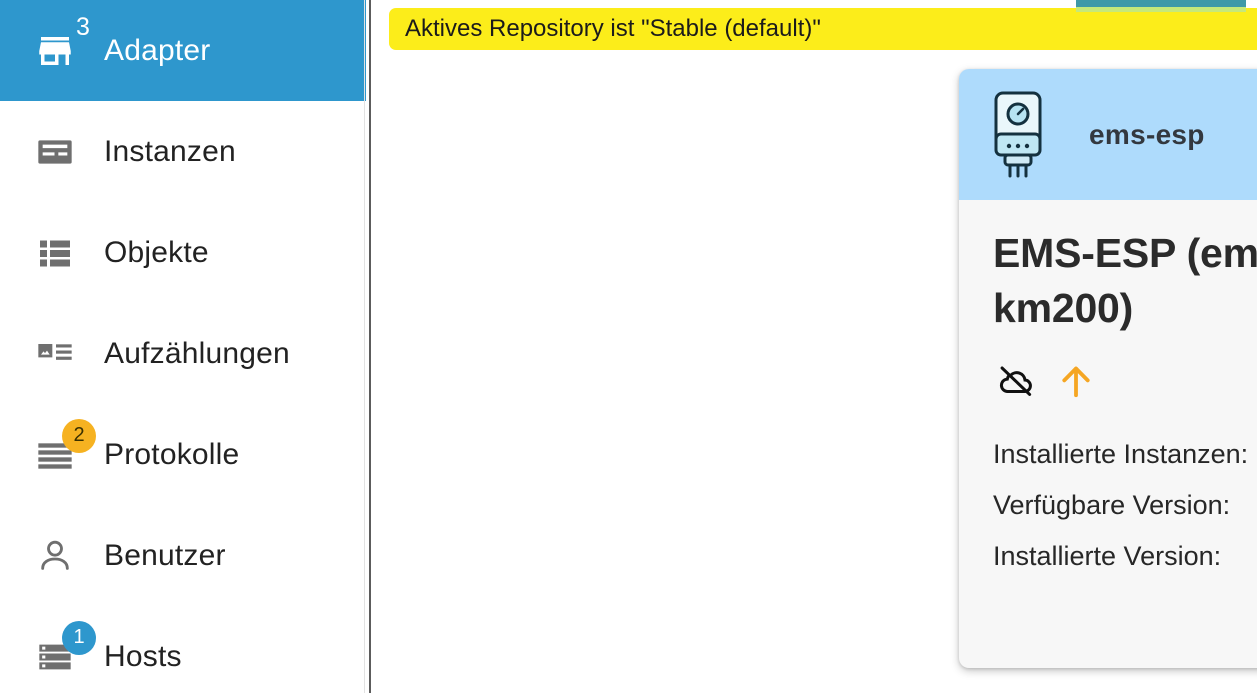  Describe the element at coordinates (61, 43) in the screenshot. I see `store-icon: 3` at that location.